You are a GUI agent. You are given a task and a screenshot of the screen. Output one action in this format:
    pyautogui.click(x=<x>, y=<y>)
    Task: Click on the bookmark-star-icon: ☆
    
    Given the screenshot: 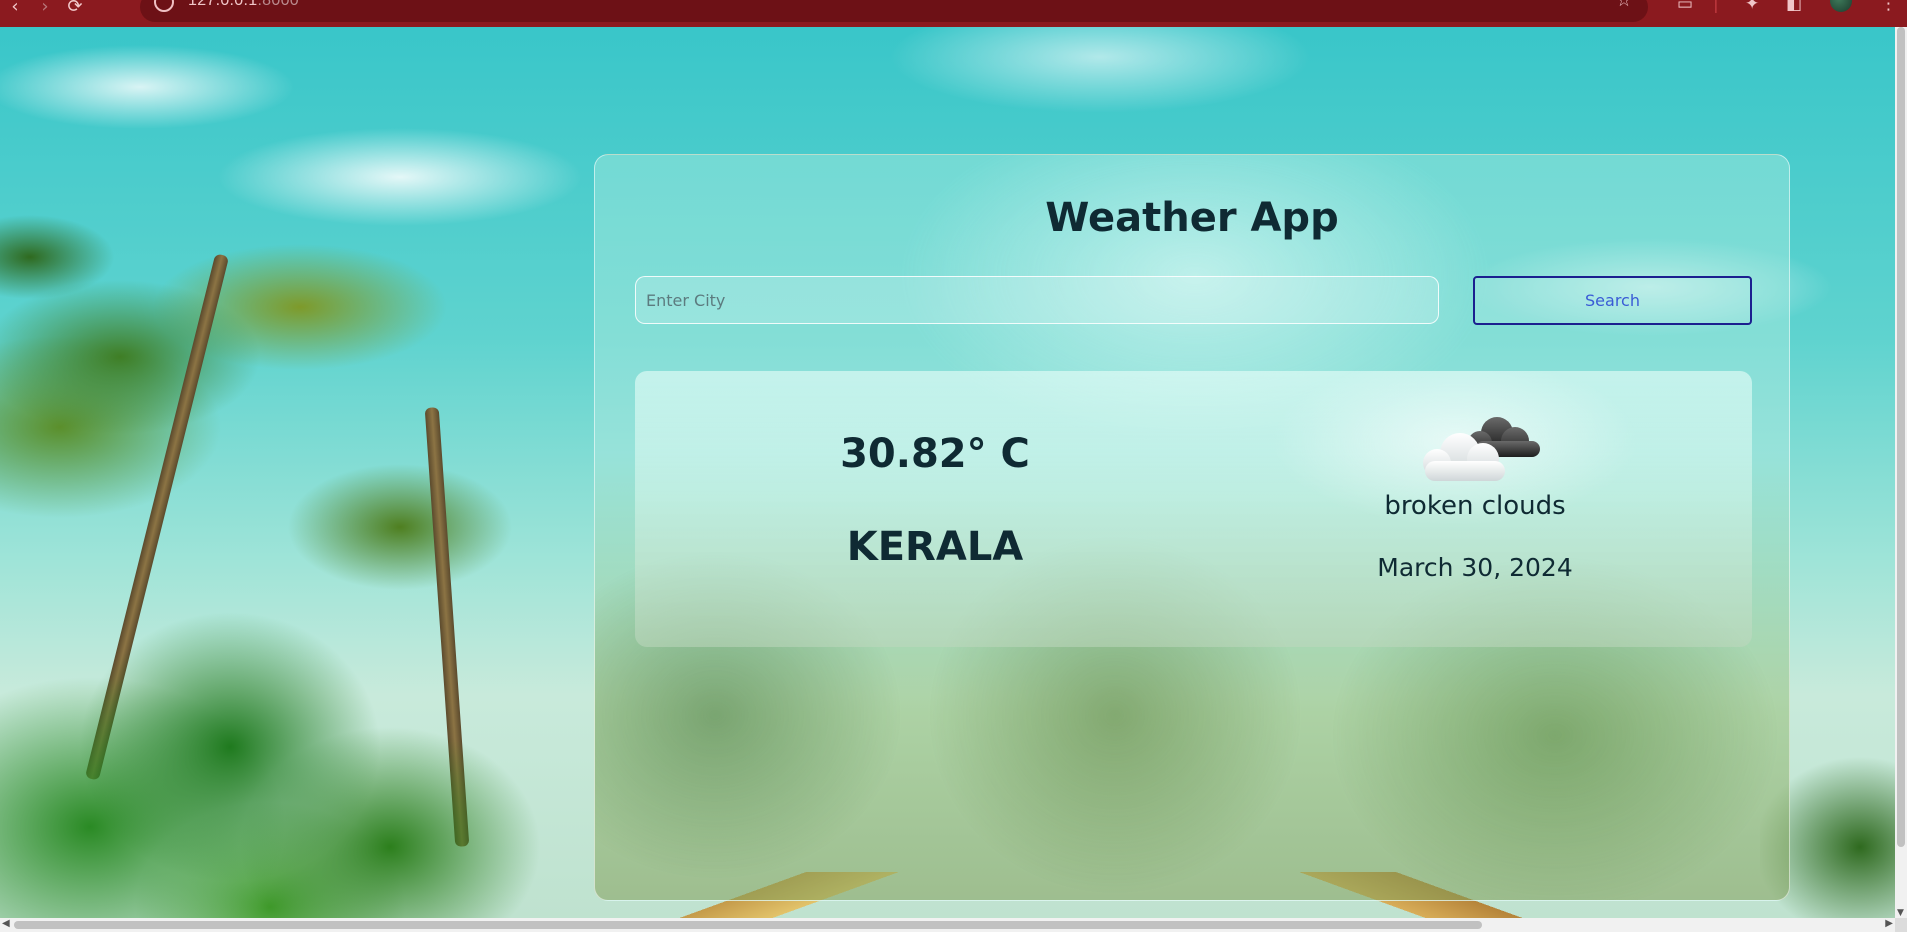 What is the action you would take?
    pyautogui.click(x=1624, y=5)
    